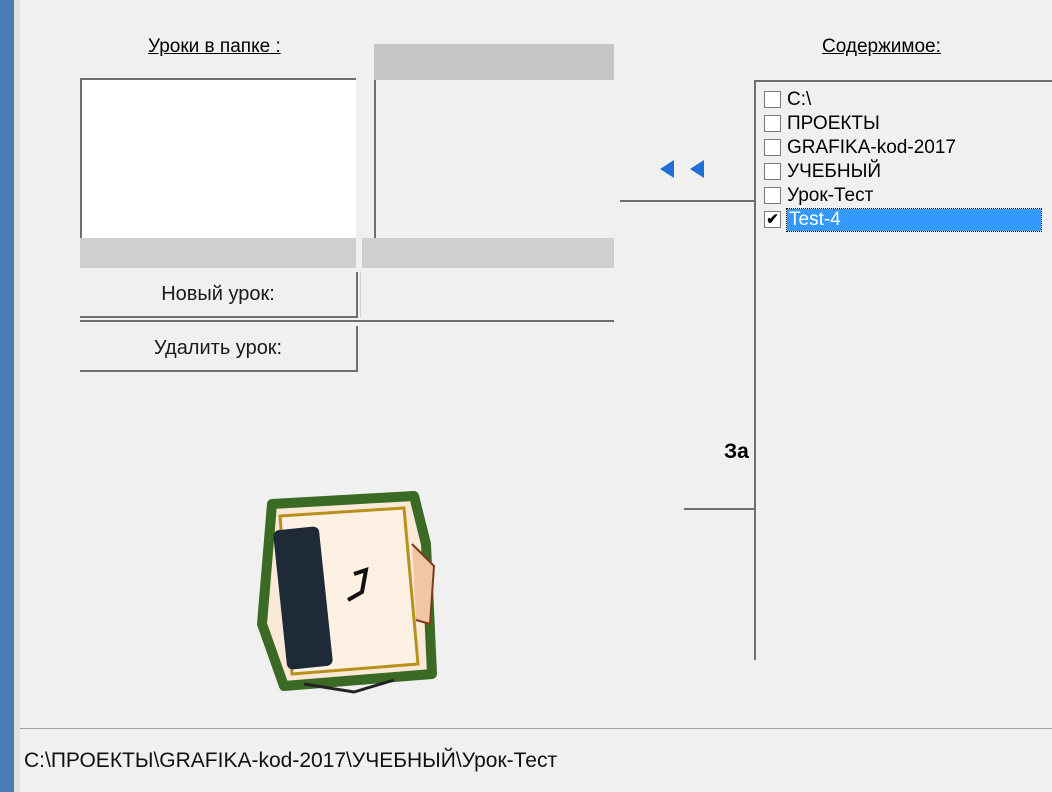  I want to click on double-left-triangle-icon, so click(682, 169).